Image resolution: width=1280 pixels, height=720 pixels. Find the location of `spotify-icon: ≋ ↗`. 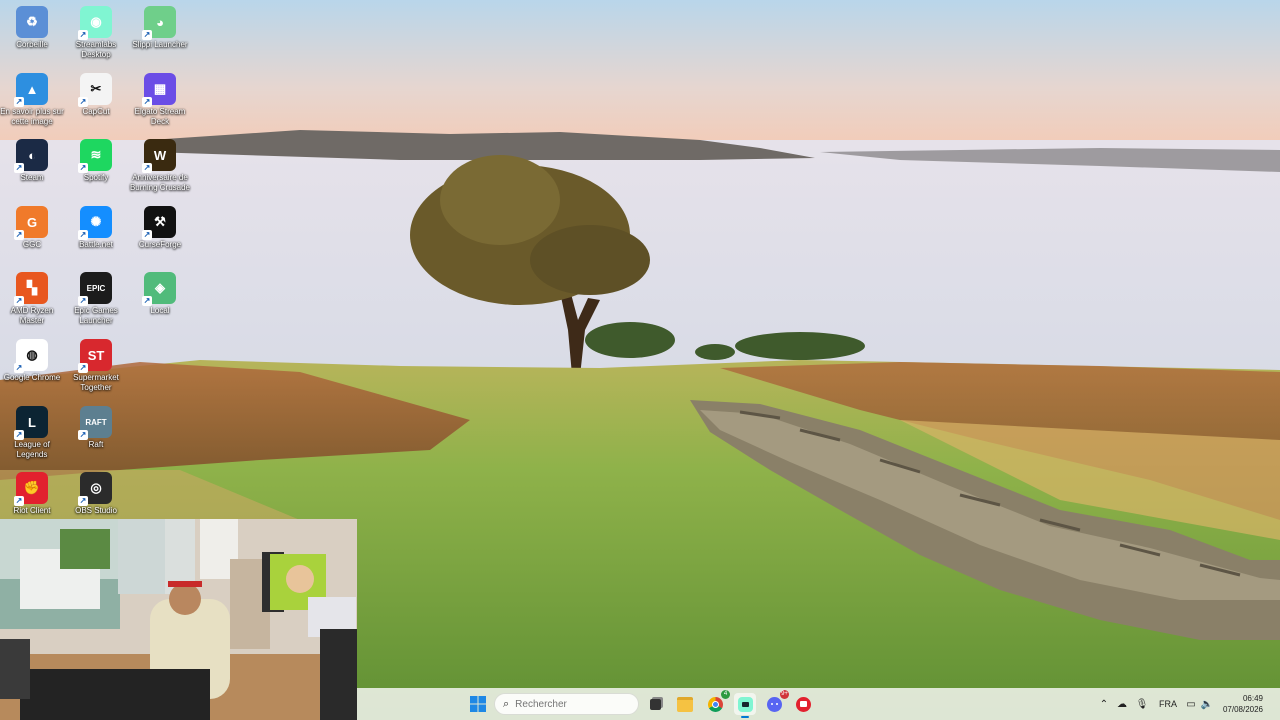

spotify-icon: ≋ ↗ is located at coordinates (95, 156).